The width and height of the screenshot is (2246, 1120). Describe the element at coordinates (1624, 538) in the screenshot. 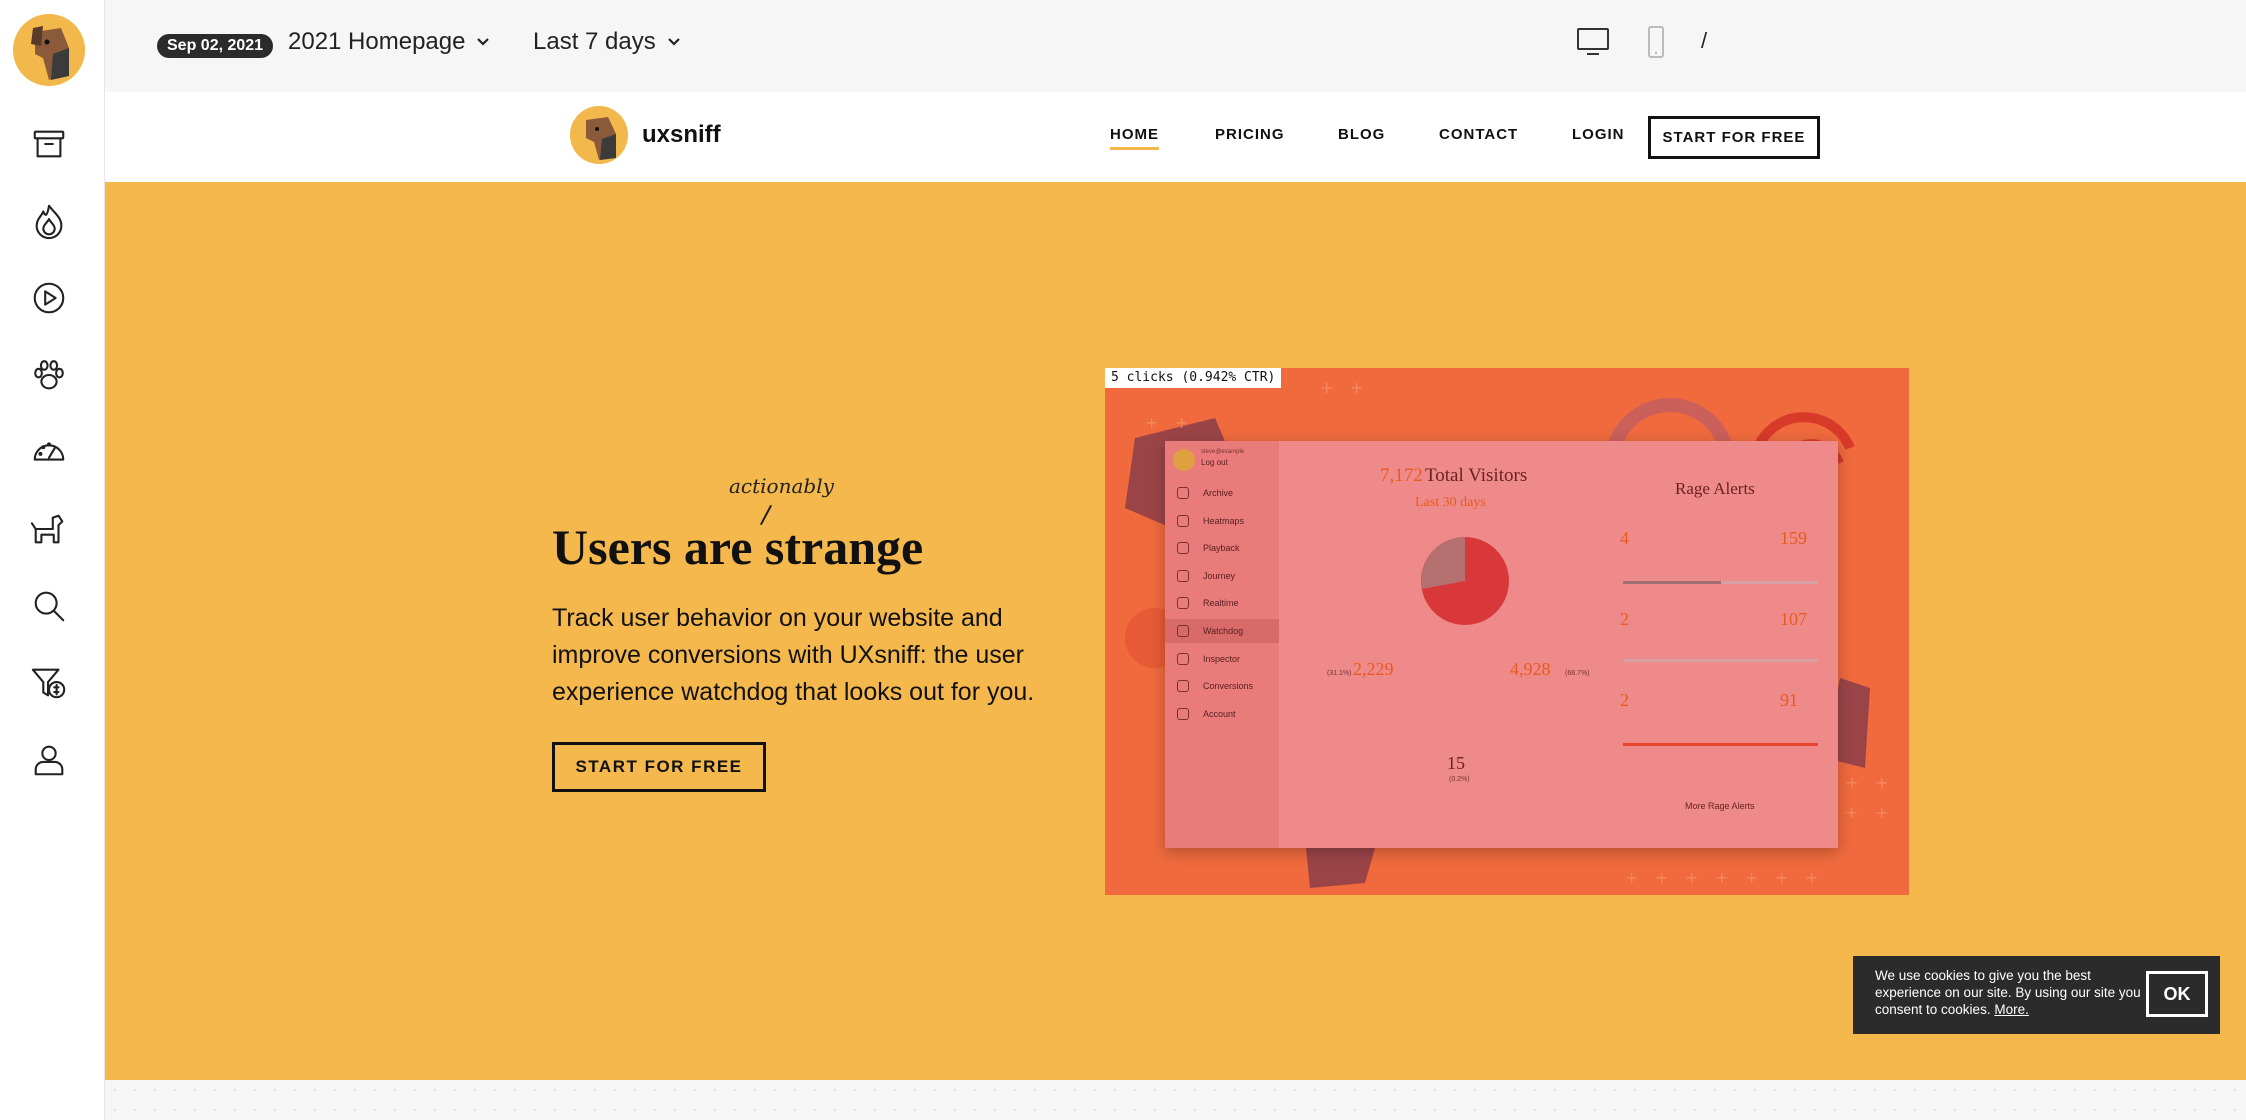

I see `preview-rage-users: 4` at that location.